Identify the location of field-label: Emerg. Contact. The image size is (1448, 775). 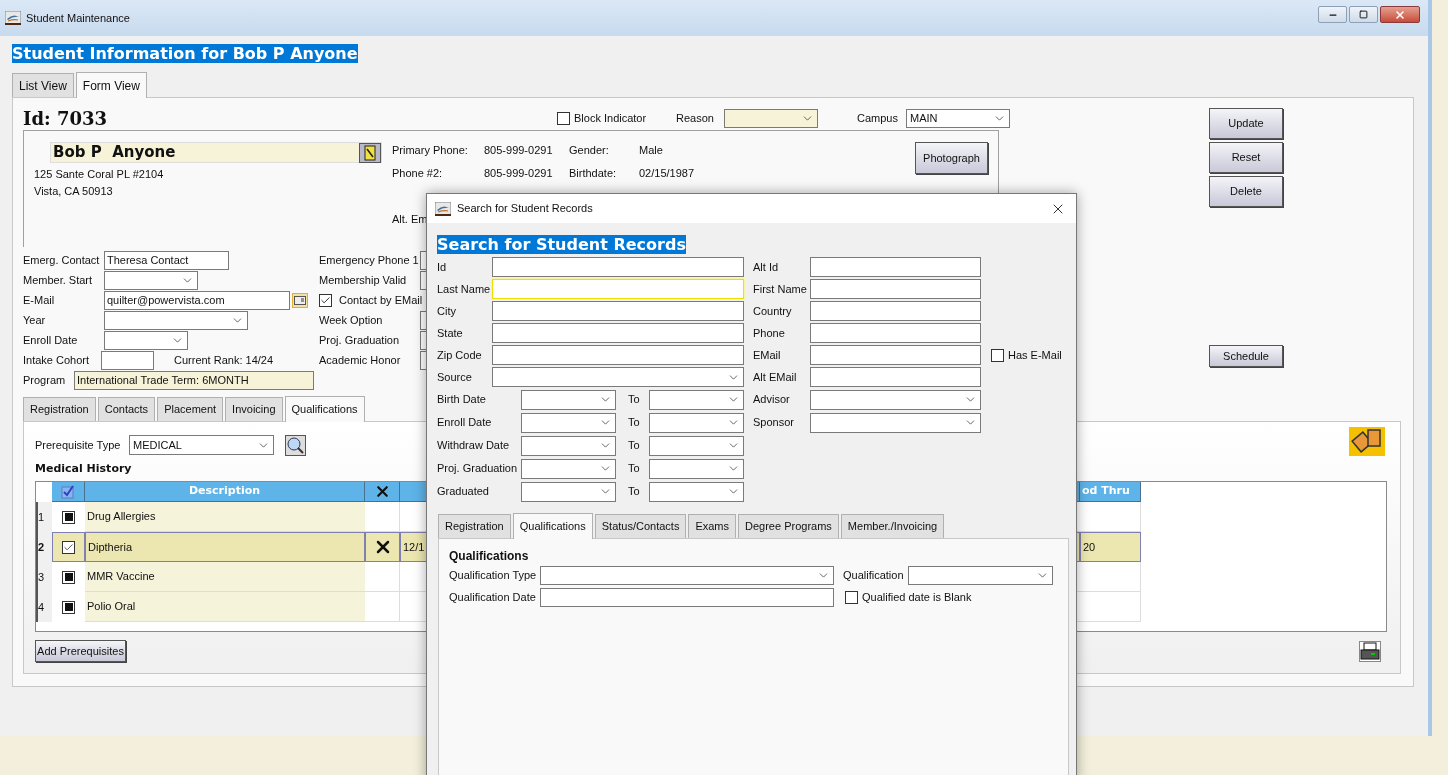
(62, 260).